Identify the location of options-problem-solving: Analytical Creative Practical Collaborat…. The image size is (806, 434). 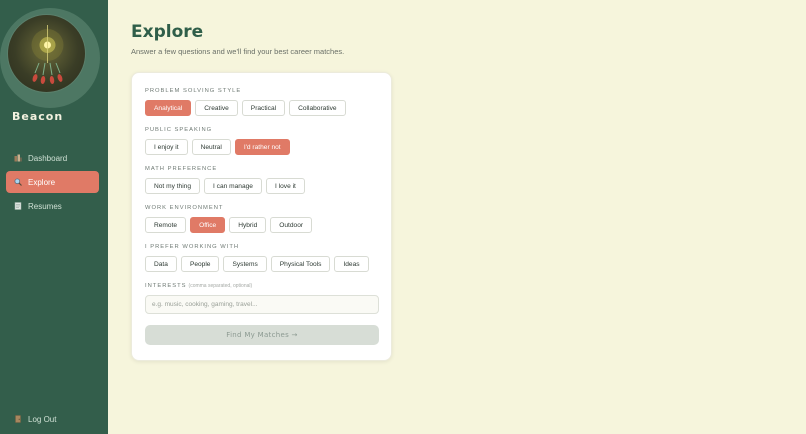
(245, 108).